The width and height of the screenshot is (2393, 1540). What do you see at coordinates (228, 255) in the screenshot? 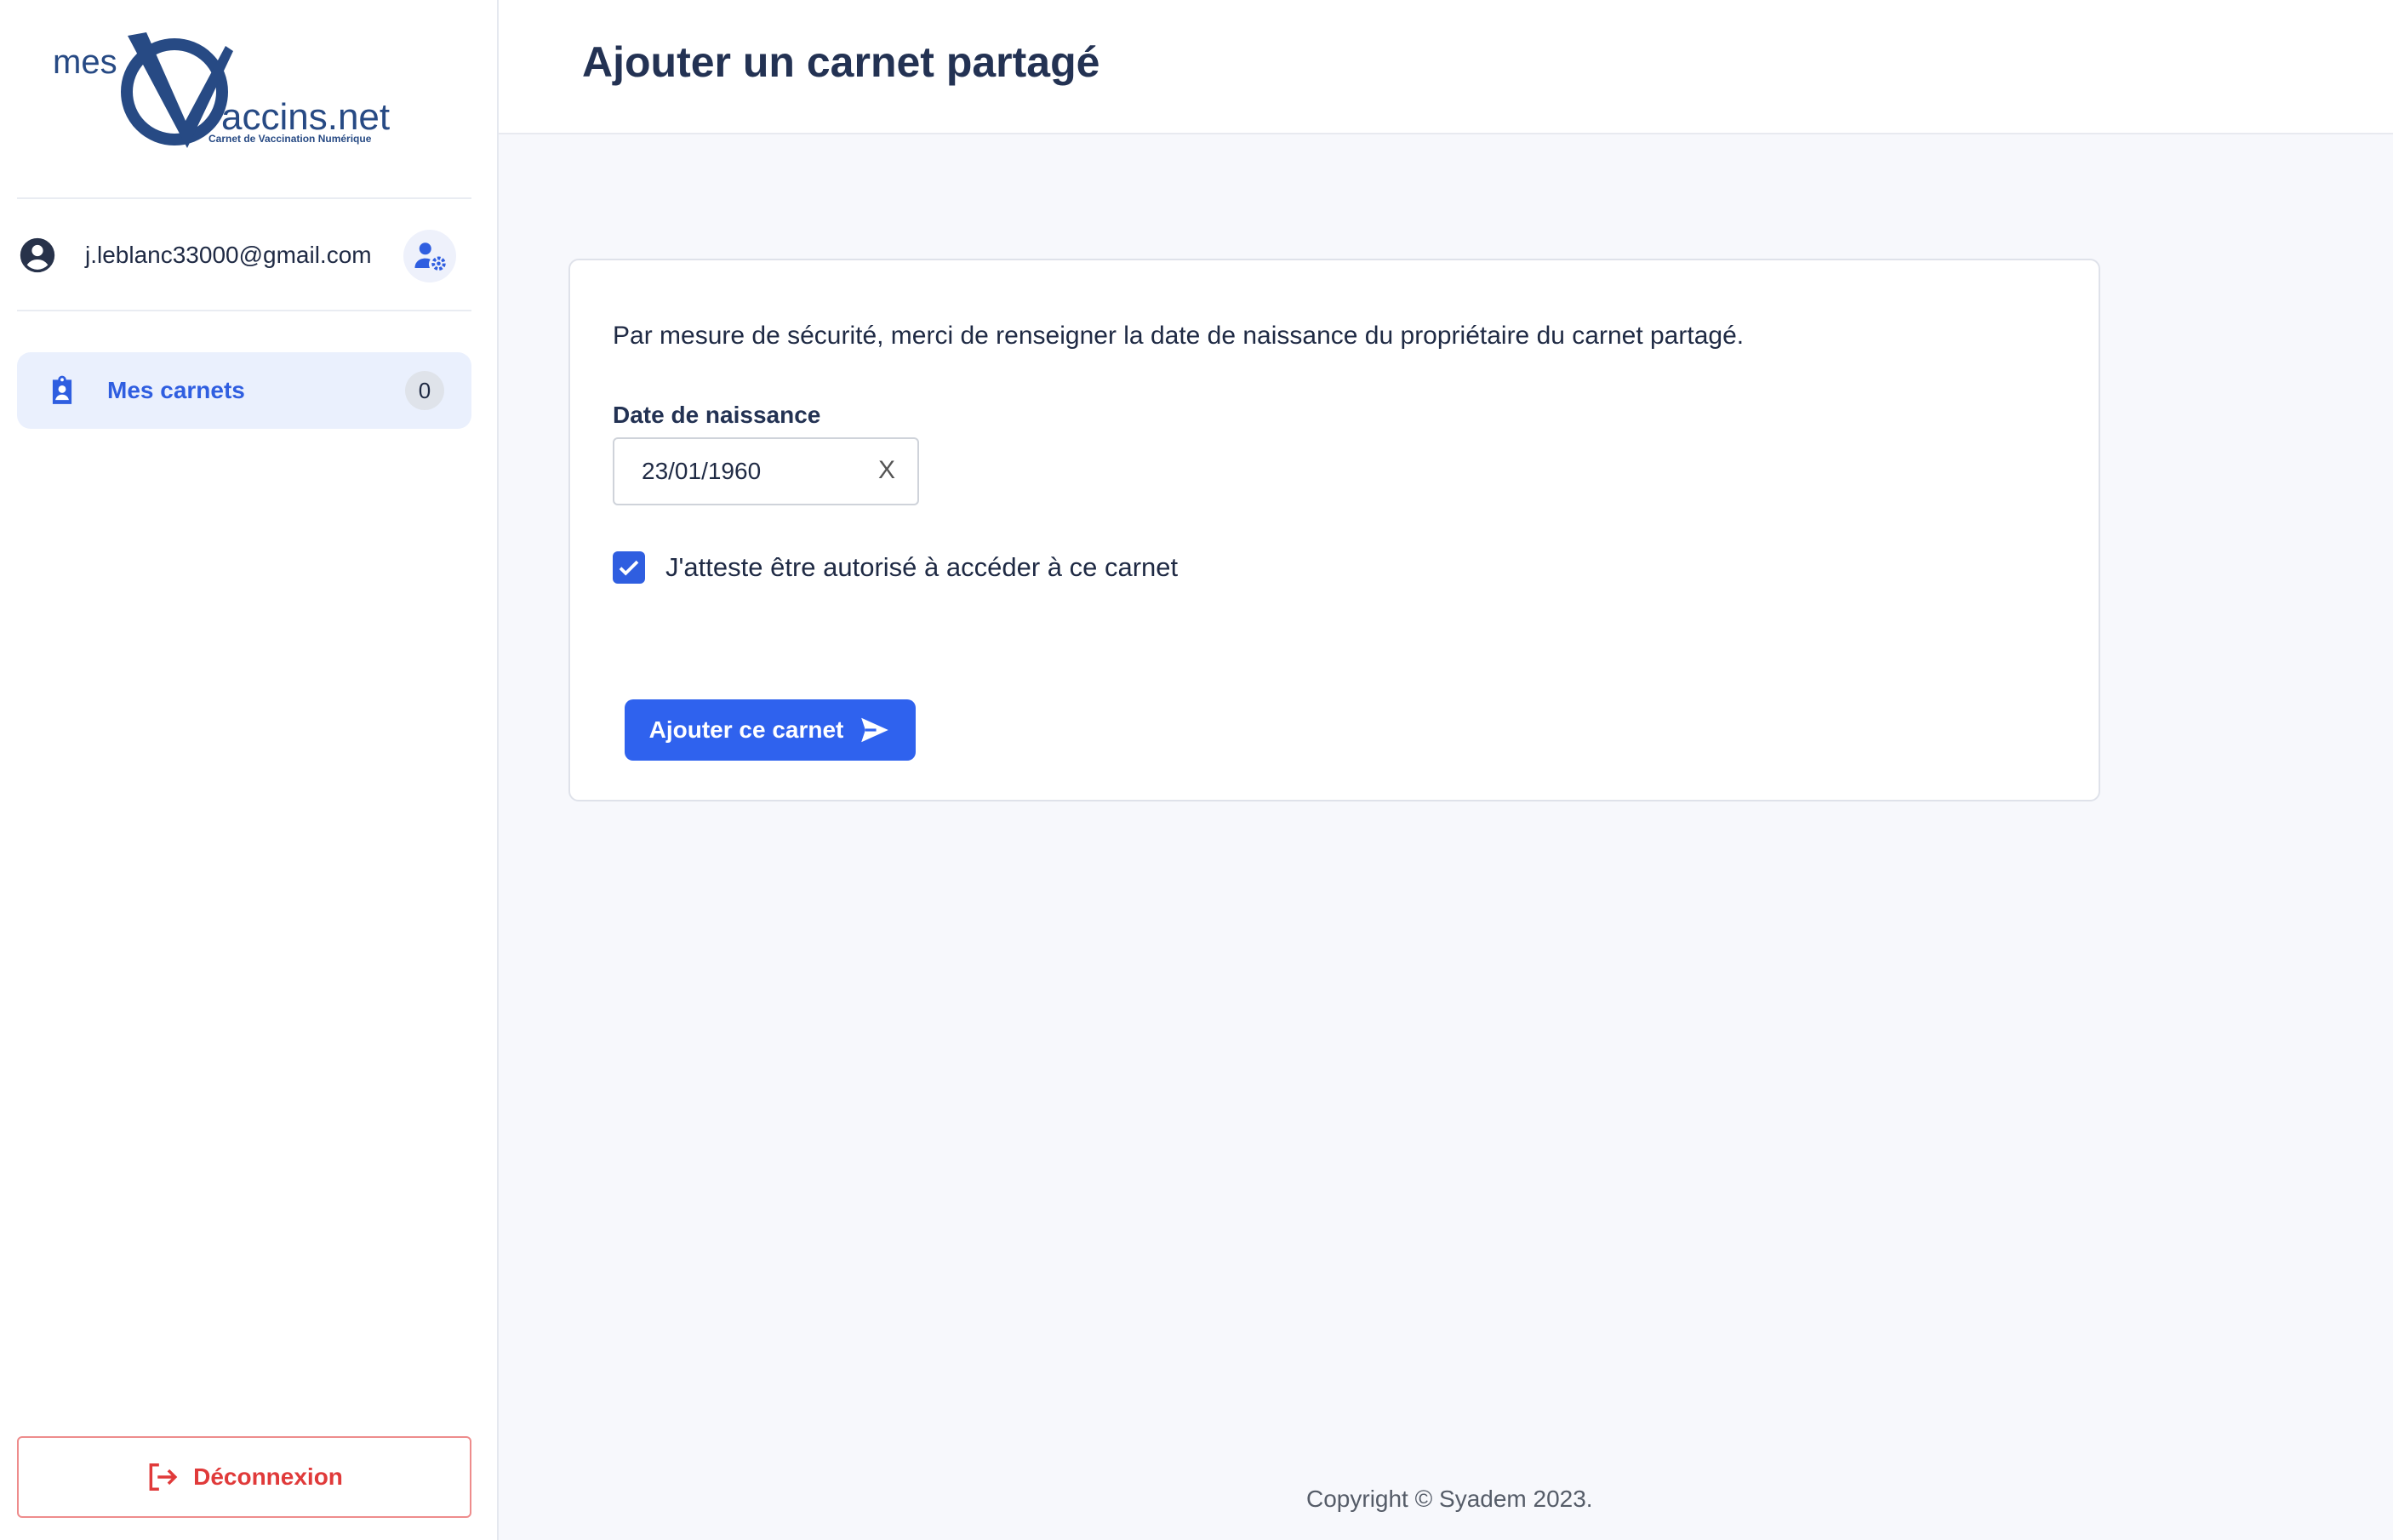
I see `user-email: j.leblanc33000@gmail.com` at bounding box center [228, 255].